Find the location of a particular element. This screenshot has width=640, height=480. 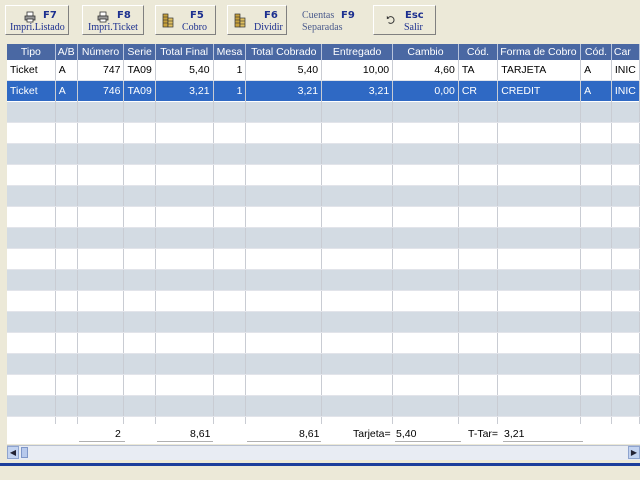

col-header-forma-cobro: Forma de Cobro is located at coordinates (539, 52).